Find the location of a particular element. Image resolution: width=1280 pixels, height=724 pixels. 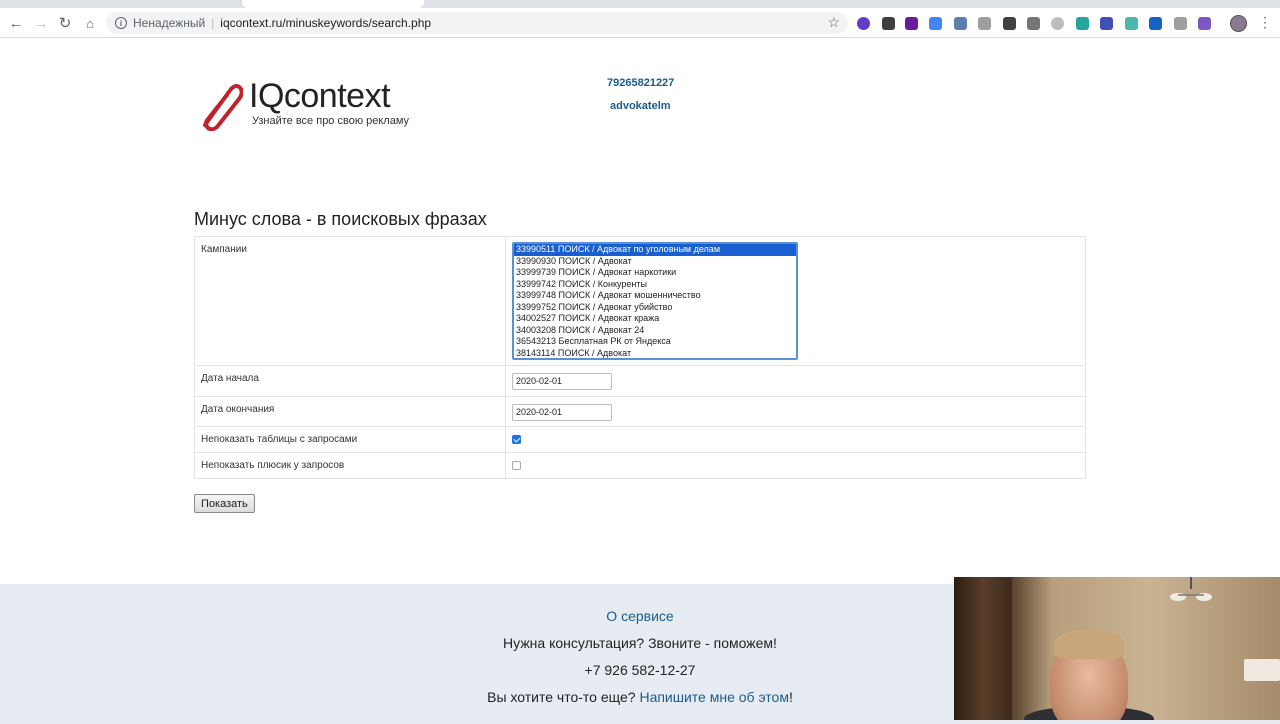

hide-plus-checkbox is located at coordinates (516, 465).